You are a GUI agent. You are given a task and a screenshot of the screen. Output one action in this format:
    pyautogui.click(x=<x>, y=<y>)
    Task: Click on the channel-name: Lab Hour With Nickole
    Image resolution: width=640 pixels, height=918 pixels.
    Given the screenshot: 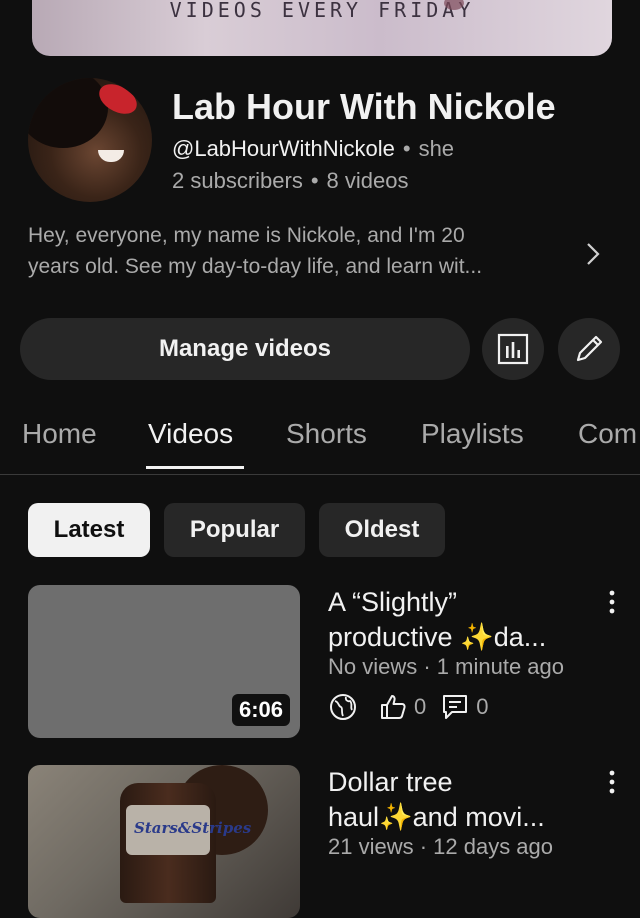 What is the action you would take?
    pyautogui.click(x=364, y=106)
    